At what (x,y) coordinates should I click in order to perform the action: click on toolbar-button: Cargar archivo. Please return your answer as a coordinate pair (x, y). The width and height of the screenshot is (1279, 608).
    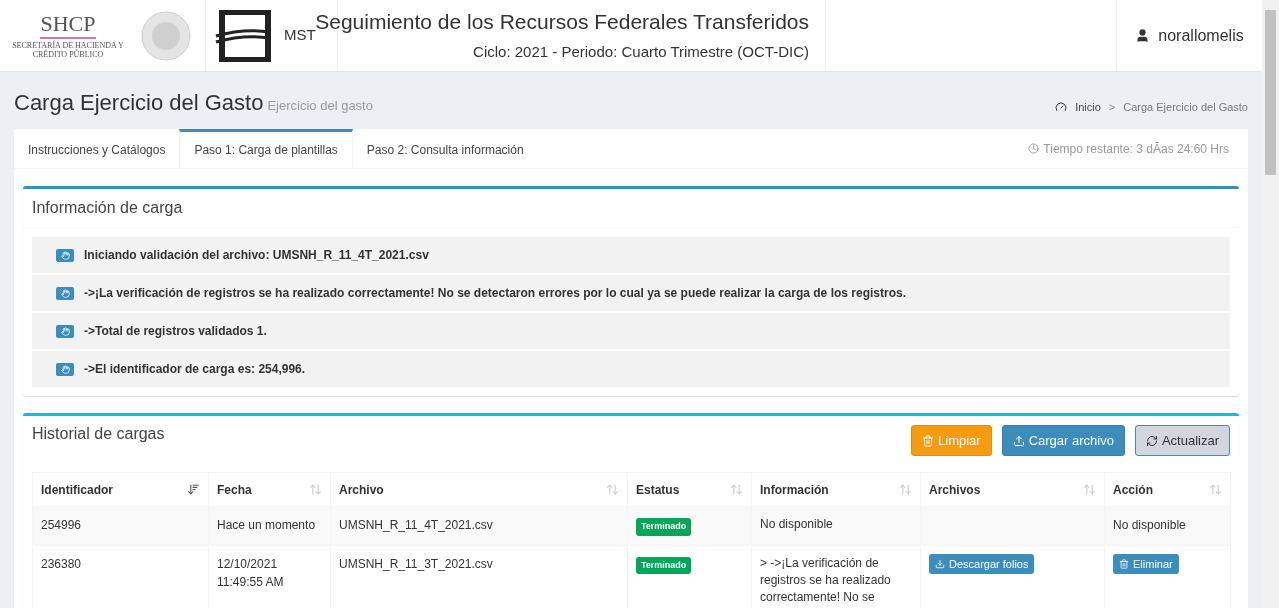
    Looking at the image, I should click on (1063, 440).